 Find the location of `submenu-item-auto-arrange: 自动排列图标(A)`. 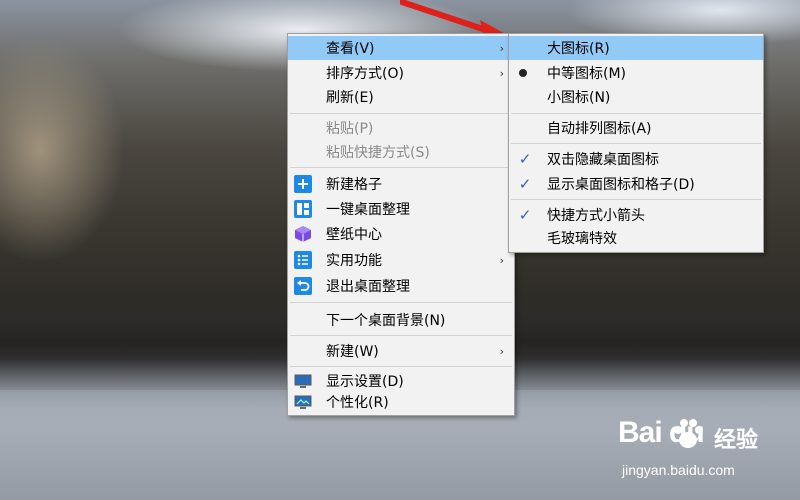

submenu-item-auto-arrange: 自动排列图标(A) is located at coordinates (636, 128).